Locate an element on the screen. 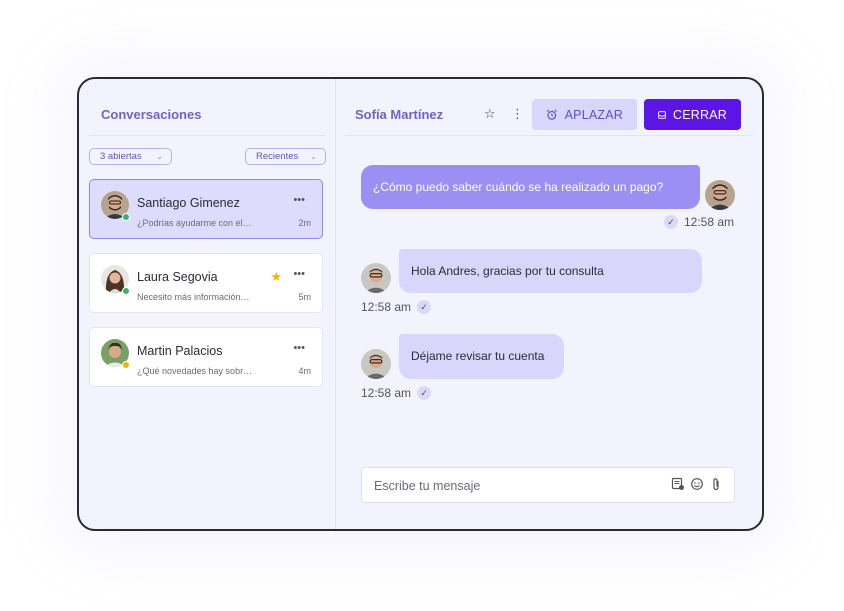 The image size is (844, 611). status-filter-dropdown: 3 abiertas ⌄ is located at coordinates (130, 156).